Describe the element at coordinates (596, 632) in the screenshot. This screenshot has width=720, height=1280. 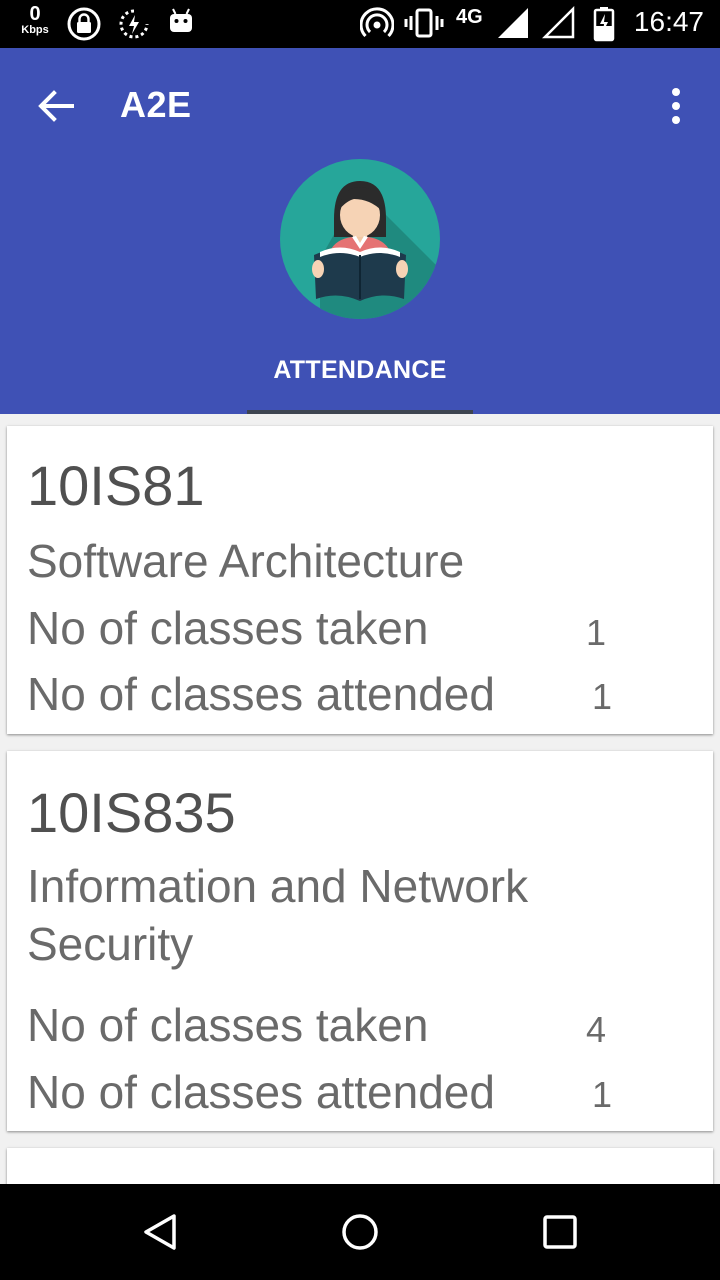
I see `classes-taken-value: 1` at that location.